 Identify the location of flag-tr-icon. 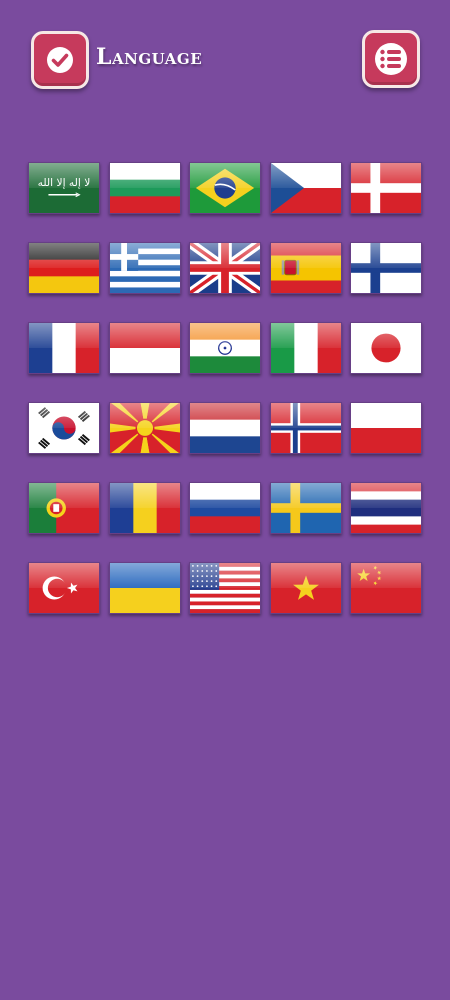
(64, 588).